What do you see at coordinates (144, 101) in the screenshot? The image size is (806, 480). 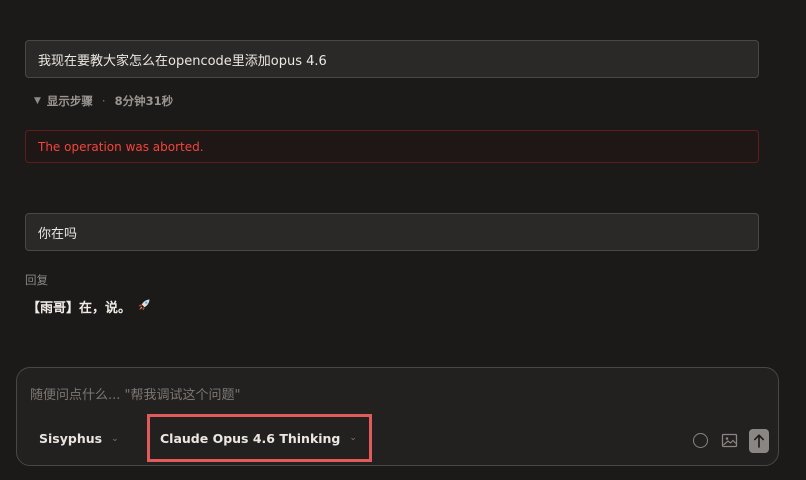 I see `steps-duration: 8分钟31秒` at bounding box center [144, 101].